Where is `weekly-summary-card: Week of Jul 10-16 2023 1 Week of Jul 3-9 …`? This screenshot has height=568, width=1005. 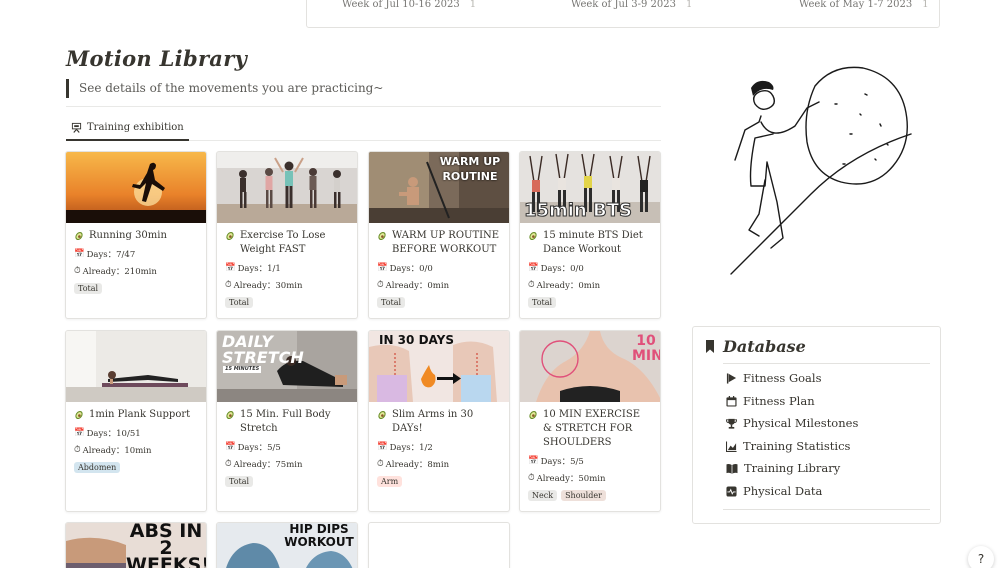 weekly-summary-card: Week of Jul 10-16 2023 1 Week of Jul 3-9 … is located at coordinates (623, 14).